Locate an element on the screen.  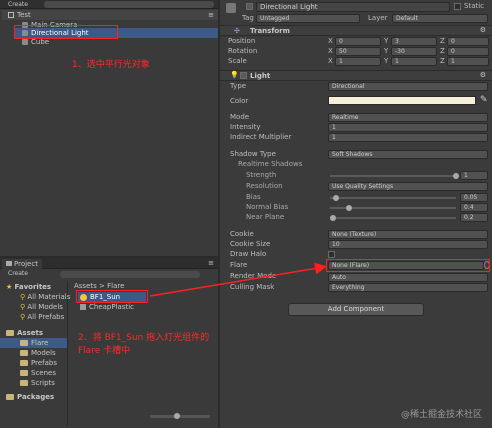
intensity-label: Intensity is located at coordinates (245, 127).